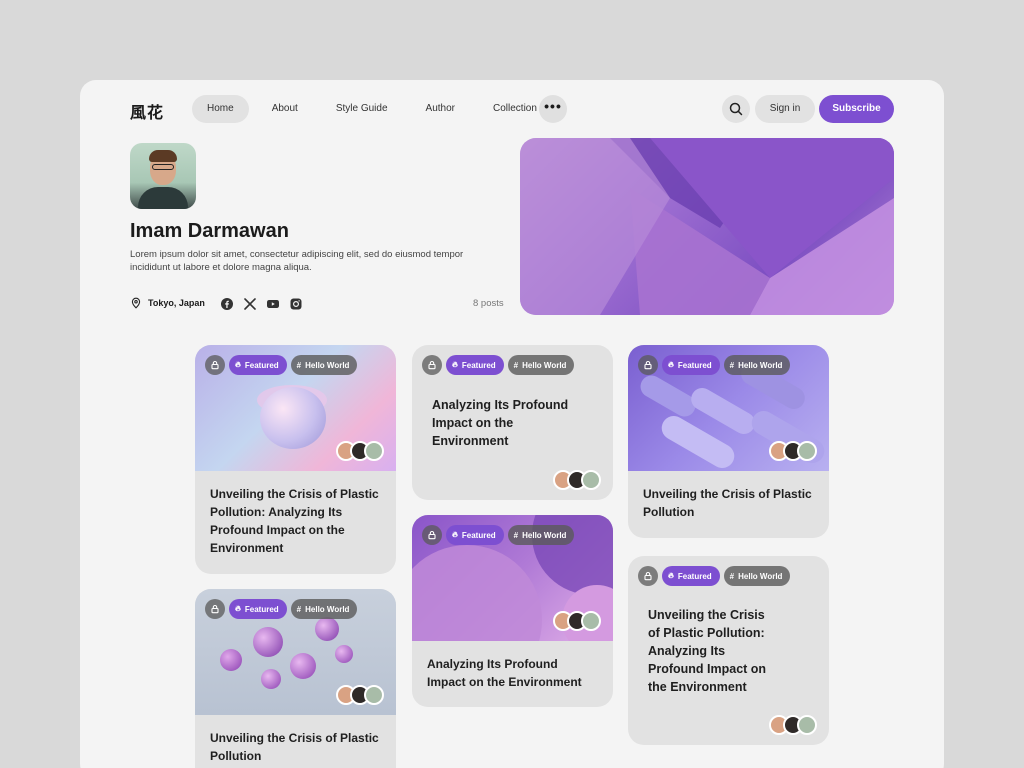  What do you see at coordinates (163, 176) in the screenshot?
I see `author-avatar` at bounding box center [163, 176].